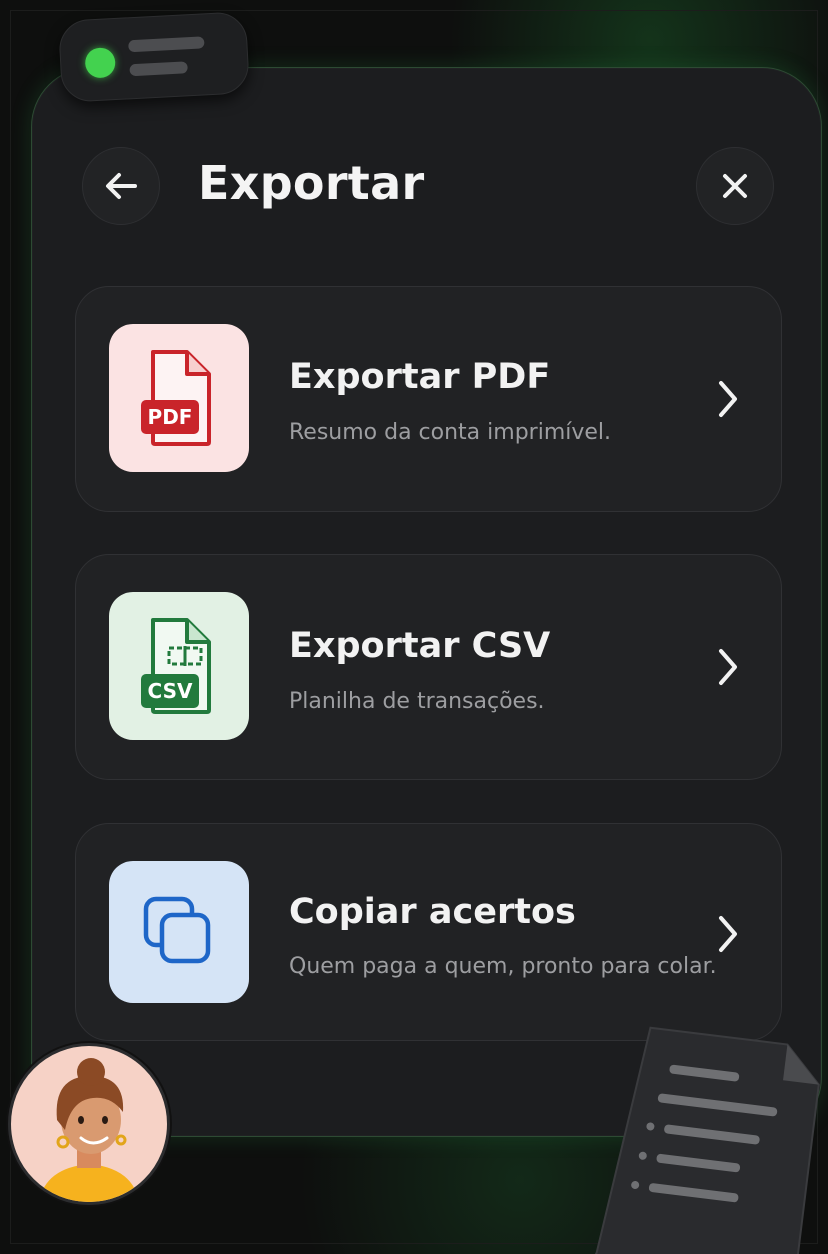 The image size is (828, 1254). What do you see at coordinates (420, 377) in the screenshot?
I see `option-title: Exportar PDF` at bounding box center [420, 377].